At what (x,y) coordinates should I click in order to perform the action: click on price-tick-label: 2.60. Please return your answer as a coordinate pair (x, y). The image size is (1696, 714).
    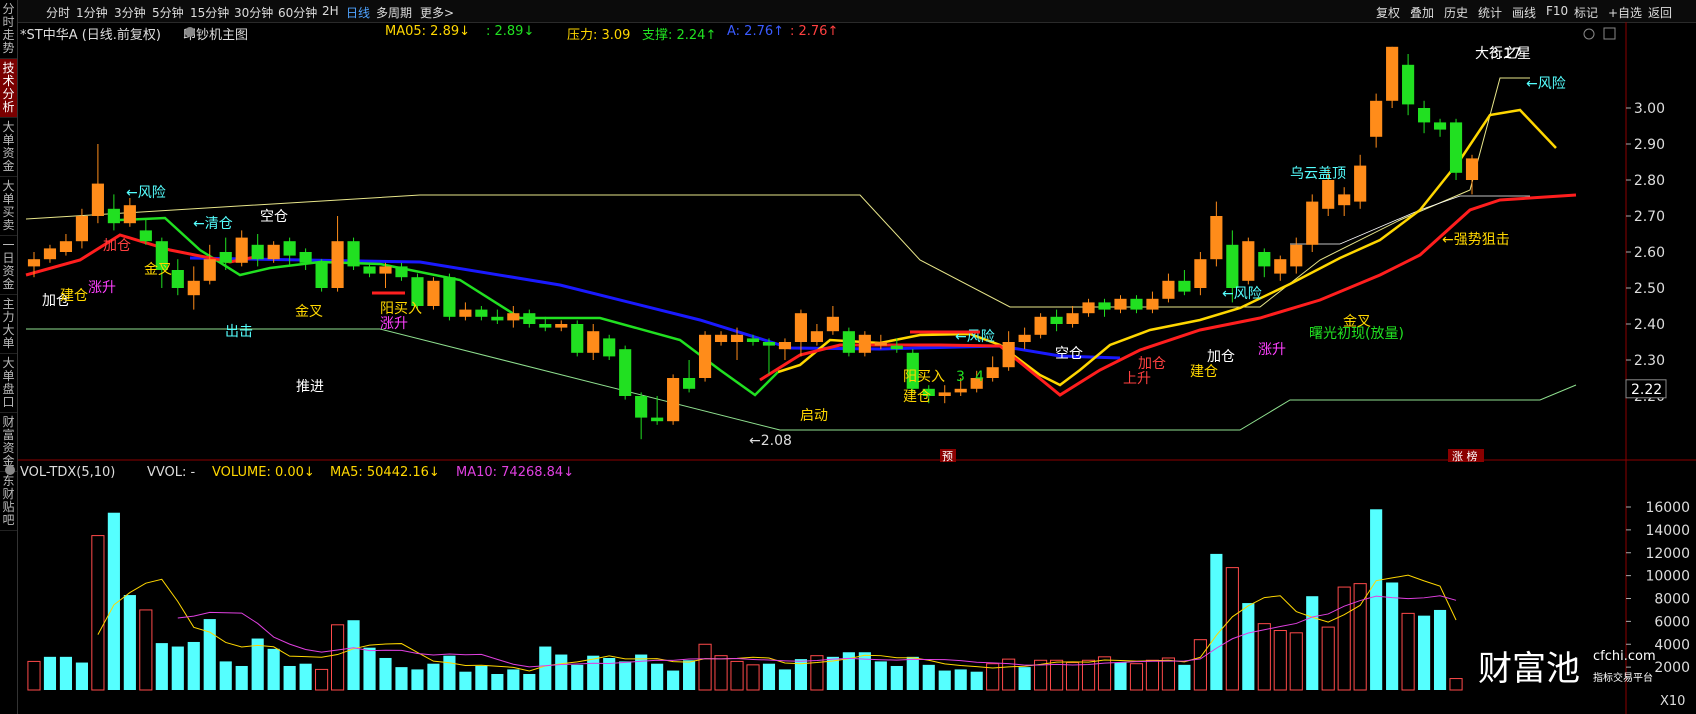
    Looking at the image, I should click on (1649, 253).